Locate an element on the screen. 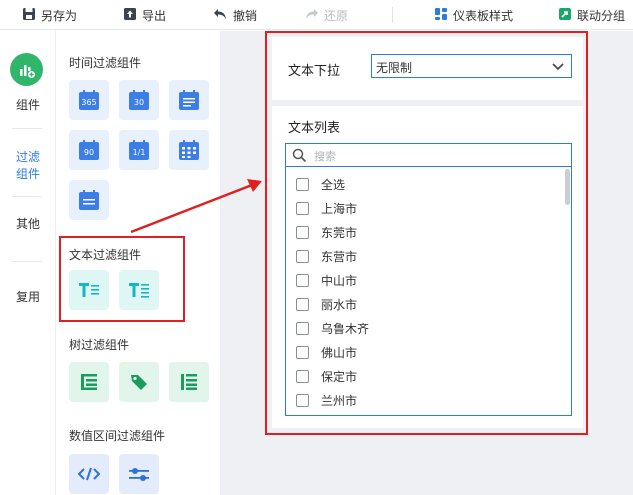  date-range-filter-tile is located at coordinates (189, 150).